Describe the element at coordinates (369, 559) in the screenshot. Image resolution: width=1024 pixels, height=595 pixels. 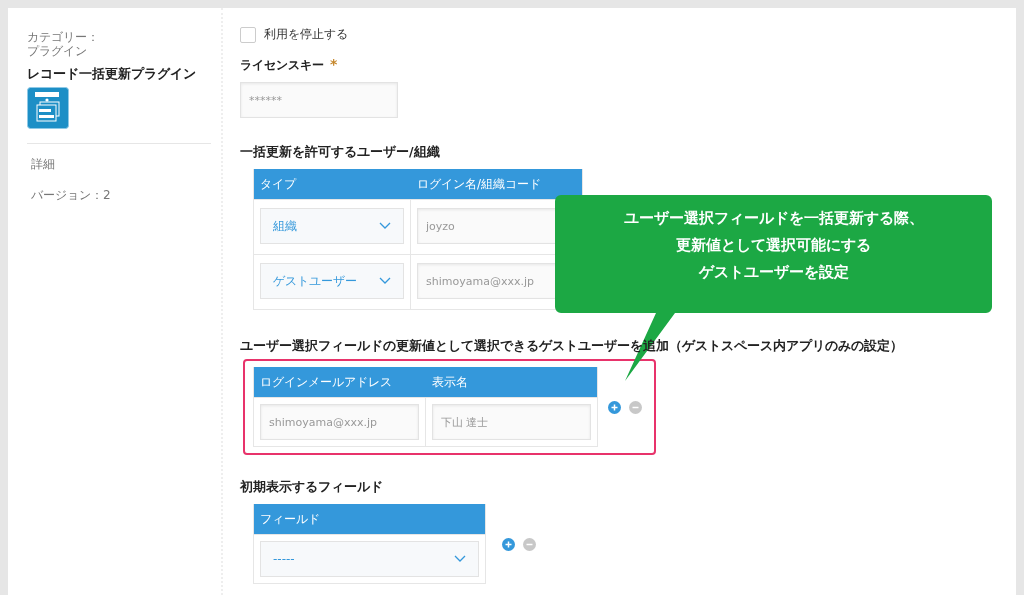
I see `dropdown: -----` at that location.